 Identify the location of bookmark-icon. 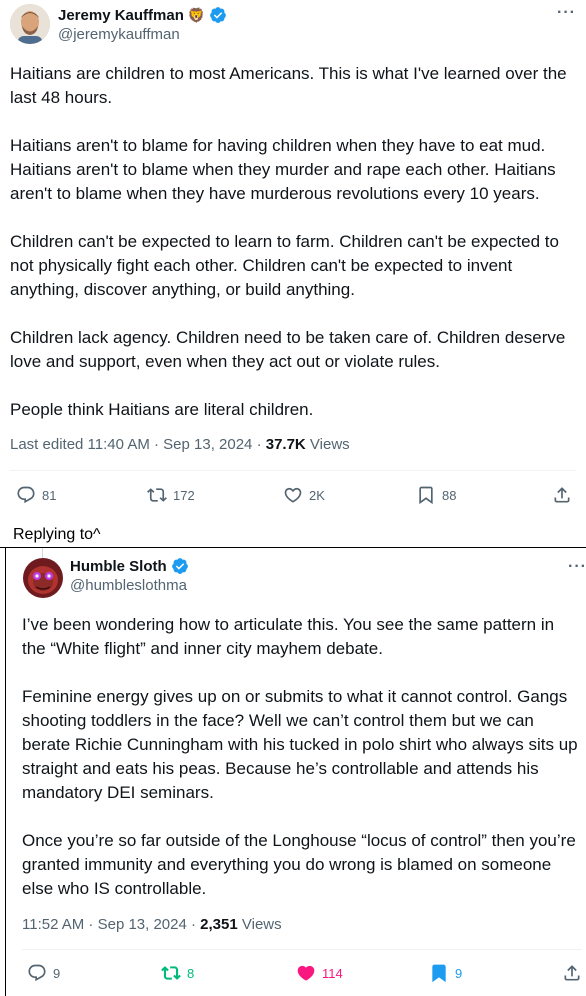
(426, 495).